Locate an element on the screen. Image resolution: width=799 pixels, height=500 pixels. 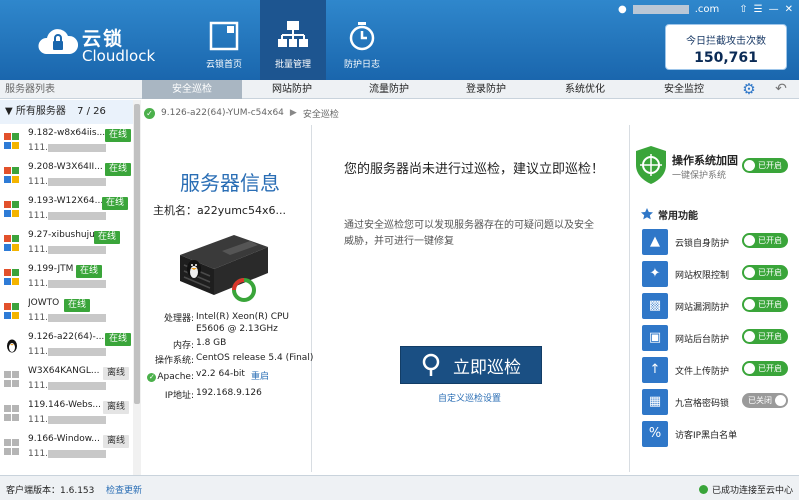
server-group-all: ▼ 所有服务器 7 / 26 is located at coordinates (70, 112).